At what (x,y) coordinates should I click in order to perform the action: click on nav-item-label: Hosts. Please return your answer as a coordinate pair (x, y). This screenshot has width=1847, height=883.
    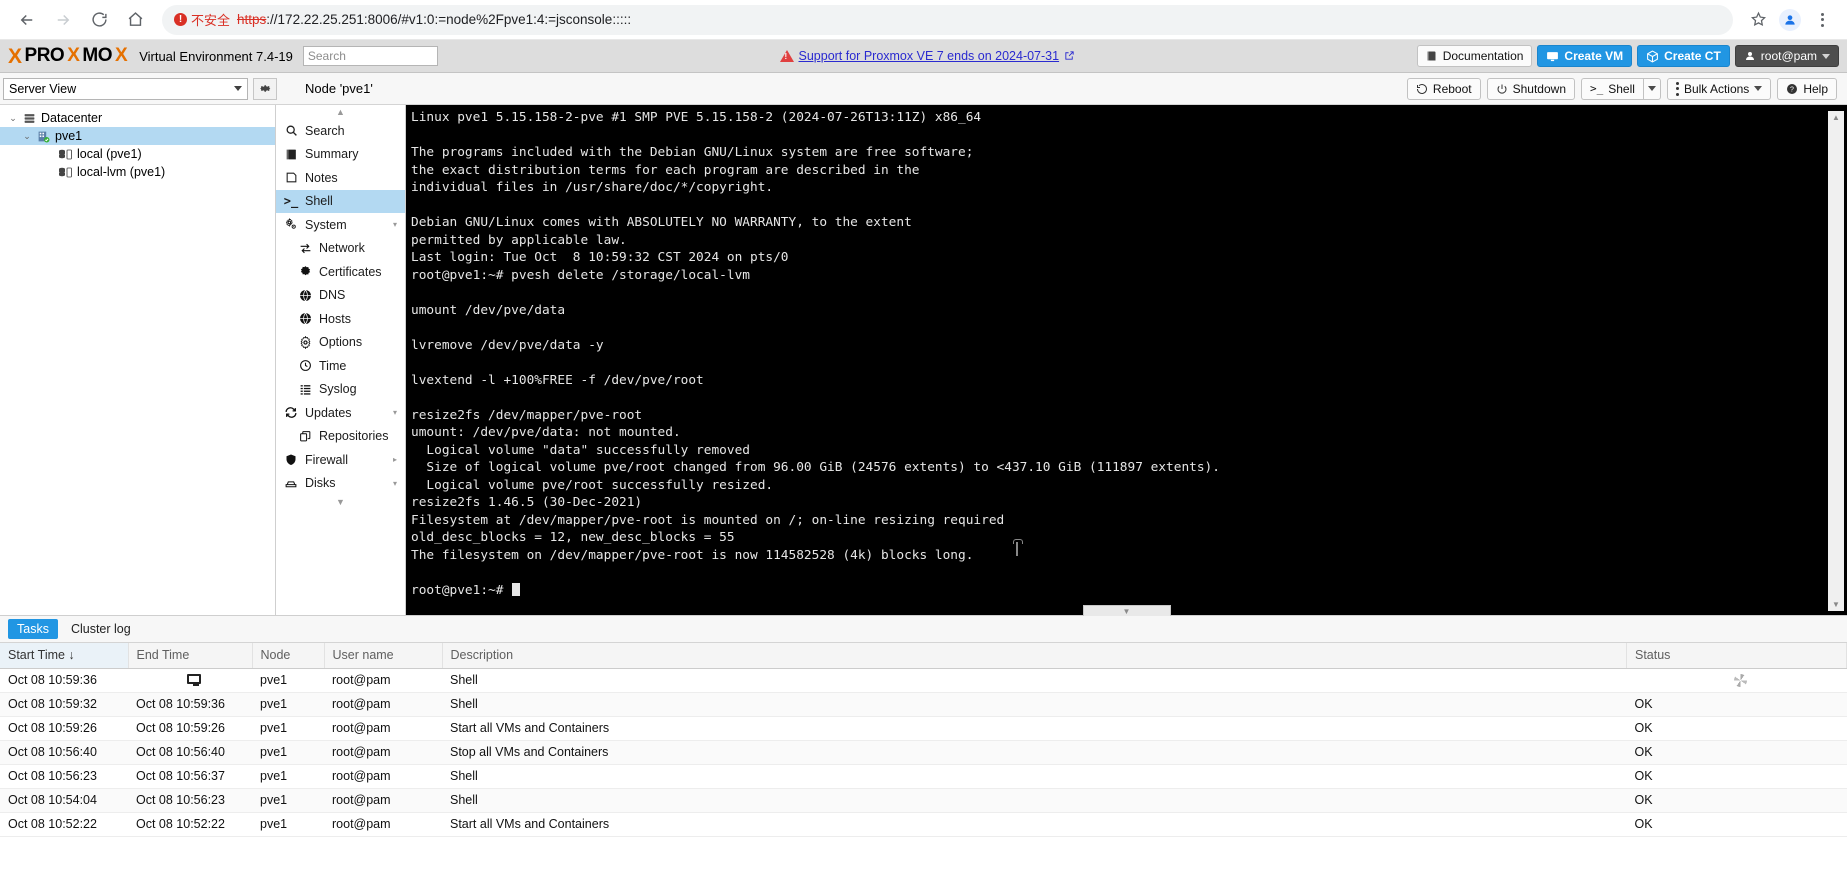
    Looking at the image, I should click on (335, 318).